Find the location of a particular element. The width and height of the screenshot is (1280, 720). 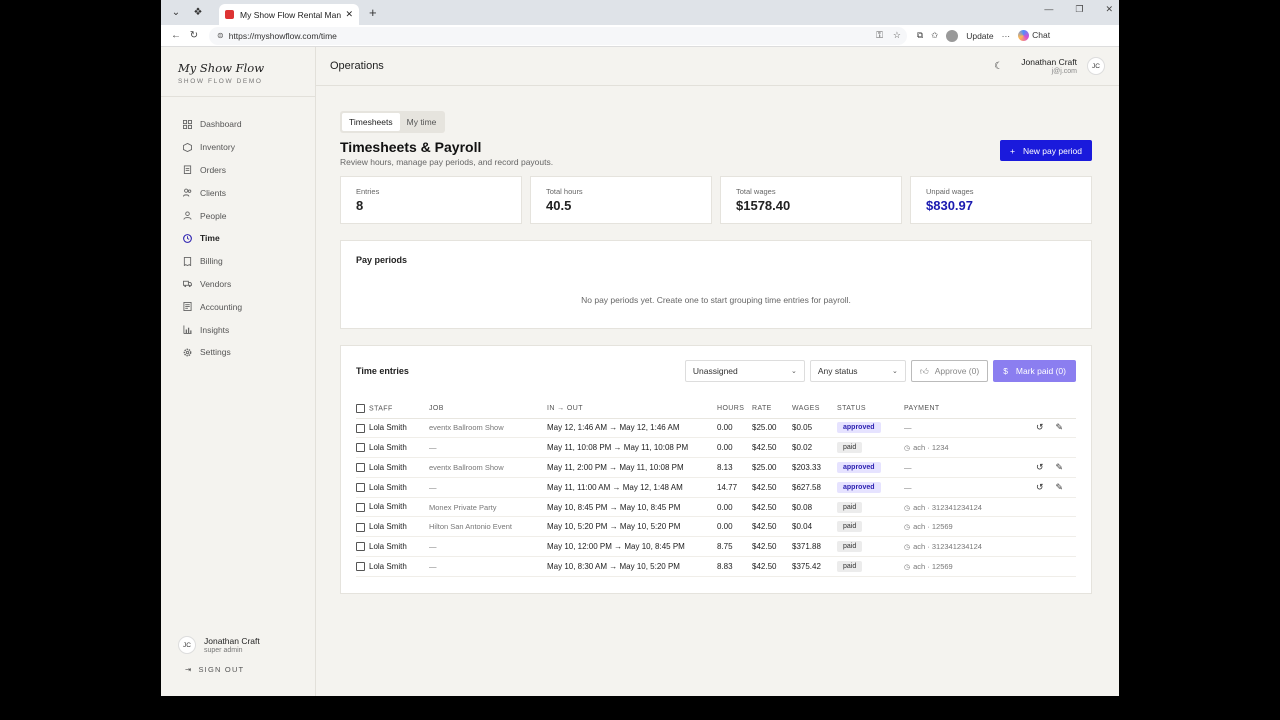

brand: My Show Flow SHOW FLOW DEMO is located at coordinates (238, 72).